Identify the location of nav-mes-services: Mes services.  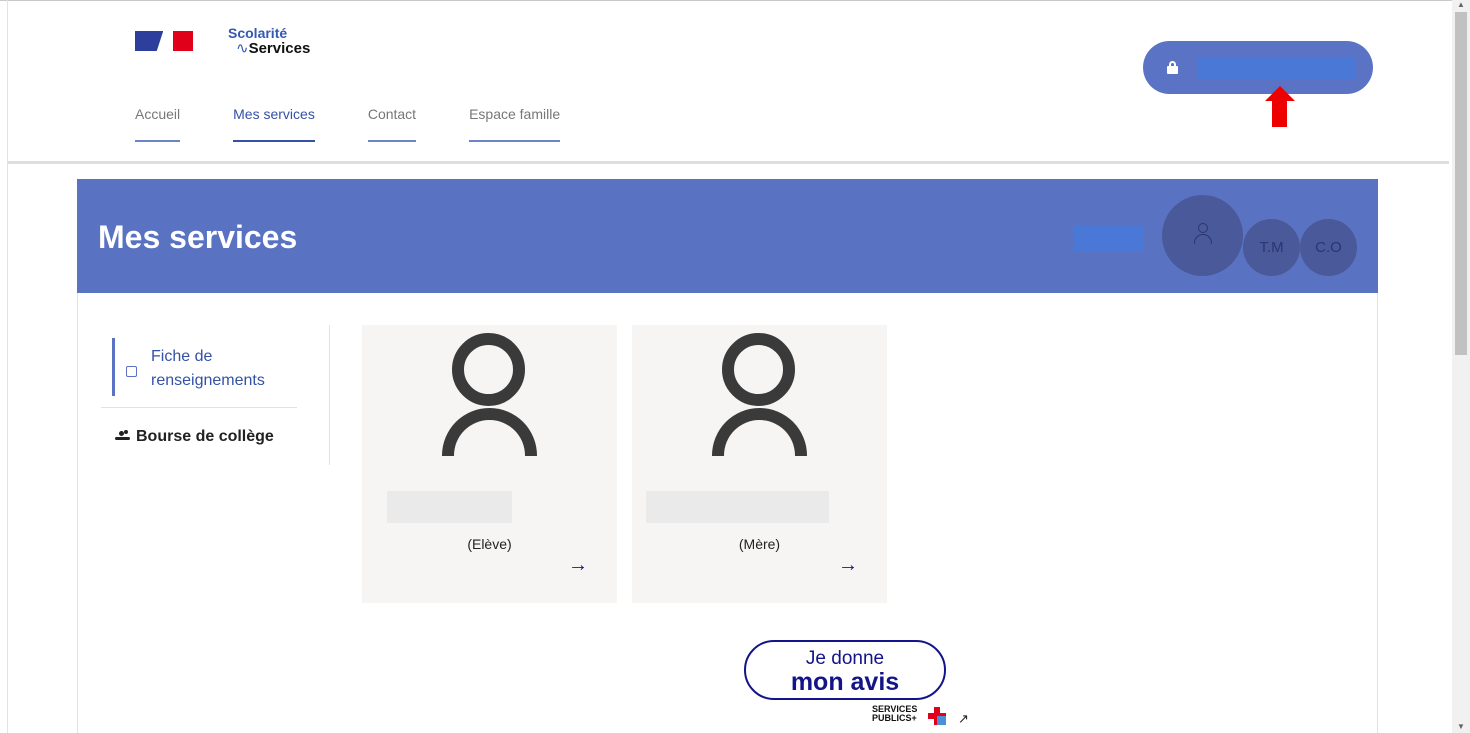
(274, 124).